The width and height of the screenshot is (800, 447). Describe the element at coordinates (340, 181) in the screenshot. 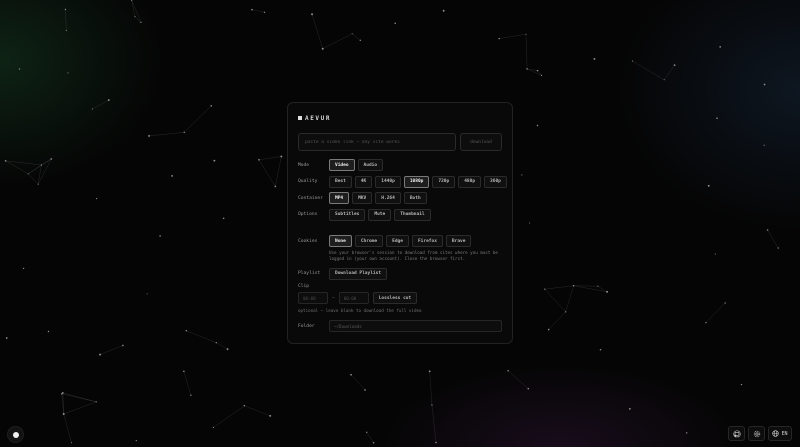

I see `quality-option-best: Best` at that location.